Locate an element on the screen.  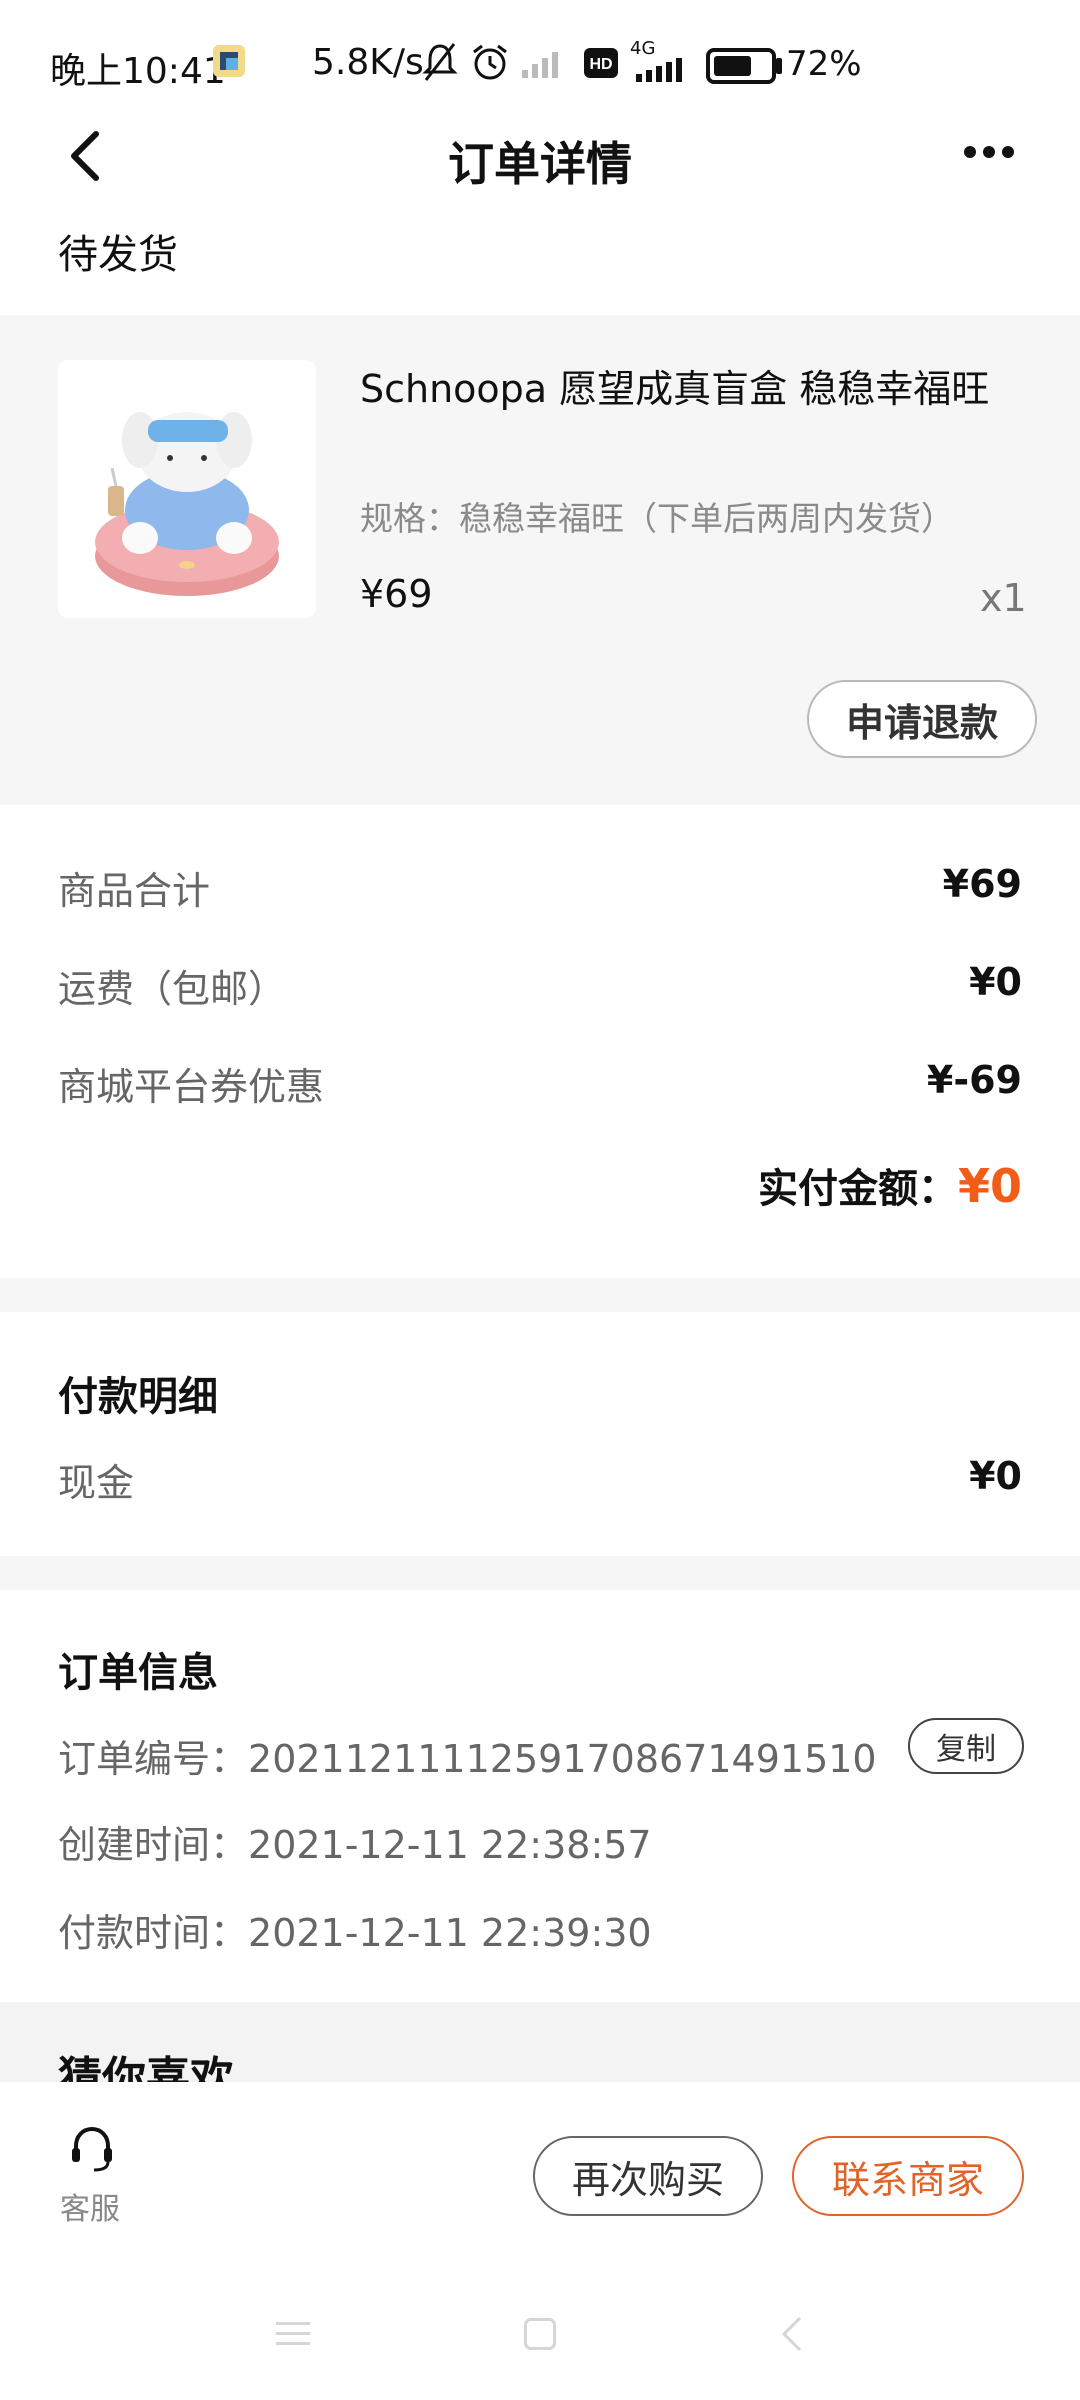
status-bar: 晚上10:41 5.8K/s HD 4G 72% is located at coordinates (540, 60).